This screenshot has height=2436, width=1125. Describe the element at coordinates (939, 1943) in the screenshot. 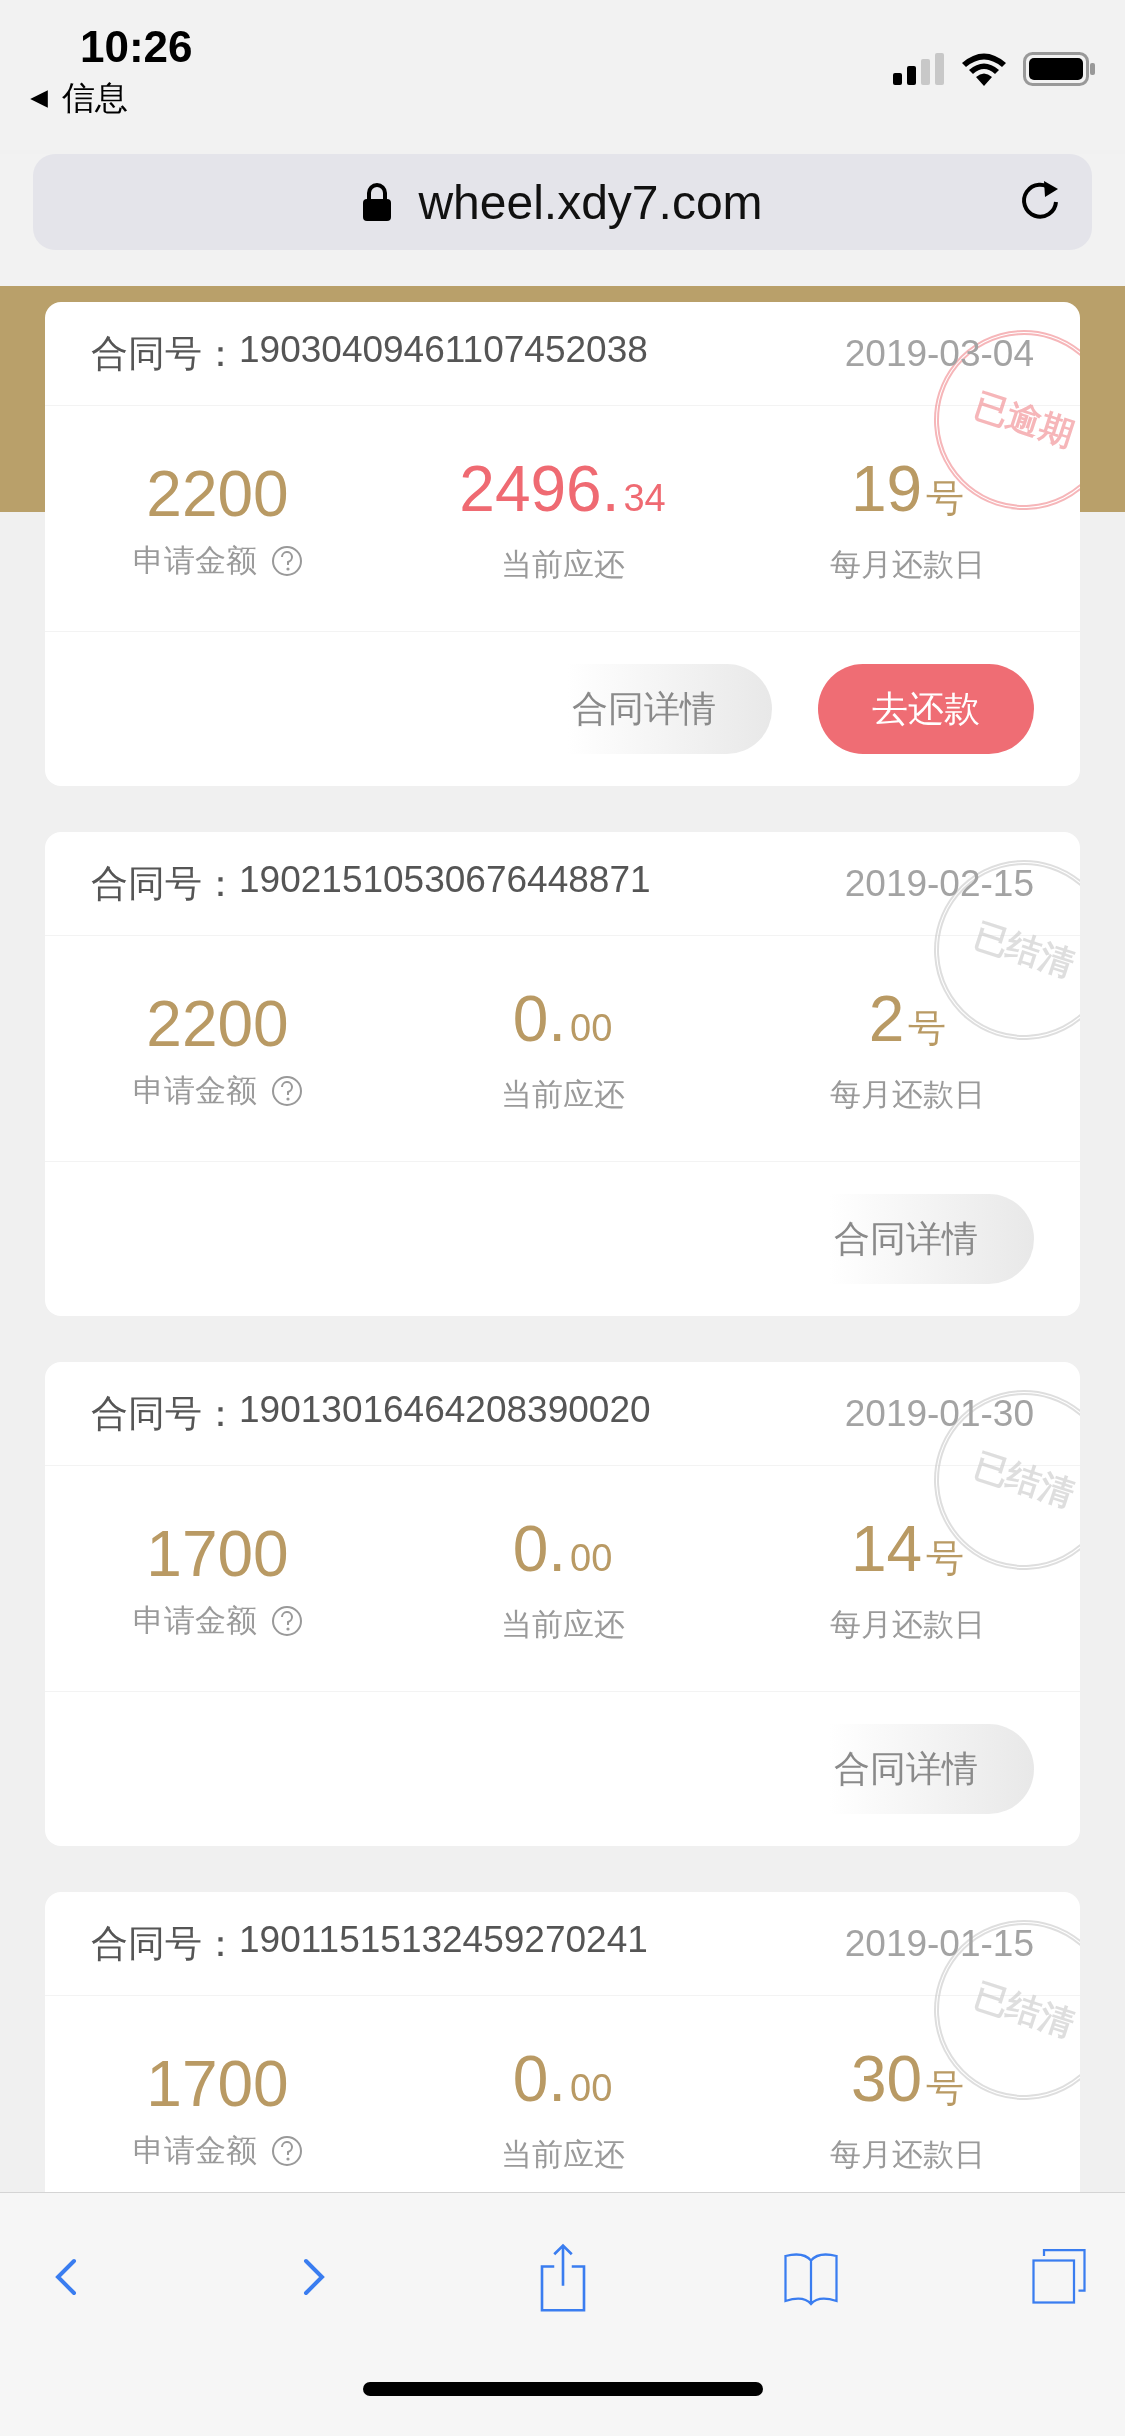

I see `contract-date: 2019-01-15` at that location.